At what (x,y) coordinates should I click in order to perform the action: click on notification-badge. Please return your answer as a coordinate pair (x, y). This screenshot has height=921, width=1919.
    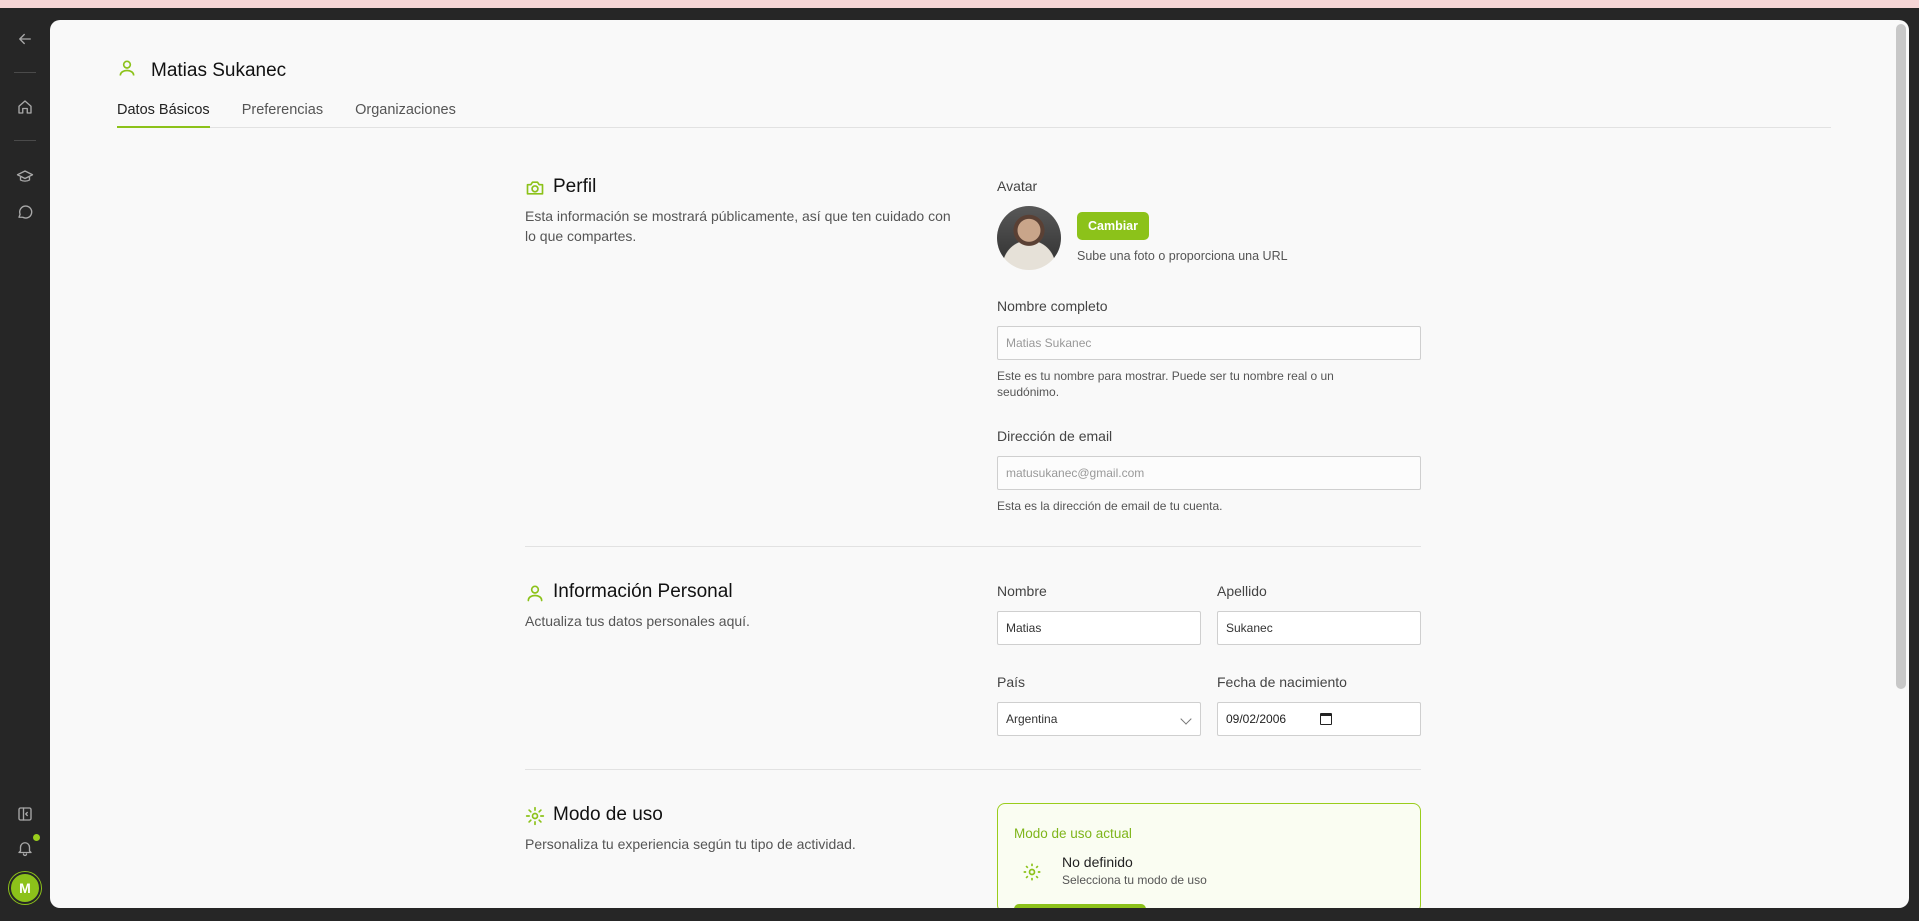
    Looking at the image, I should click on (36, 837).